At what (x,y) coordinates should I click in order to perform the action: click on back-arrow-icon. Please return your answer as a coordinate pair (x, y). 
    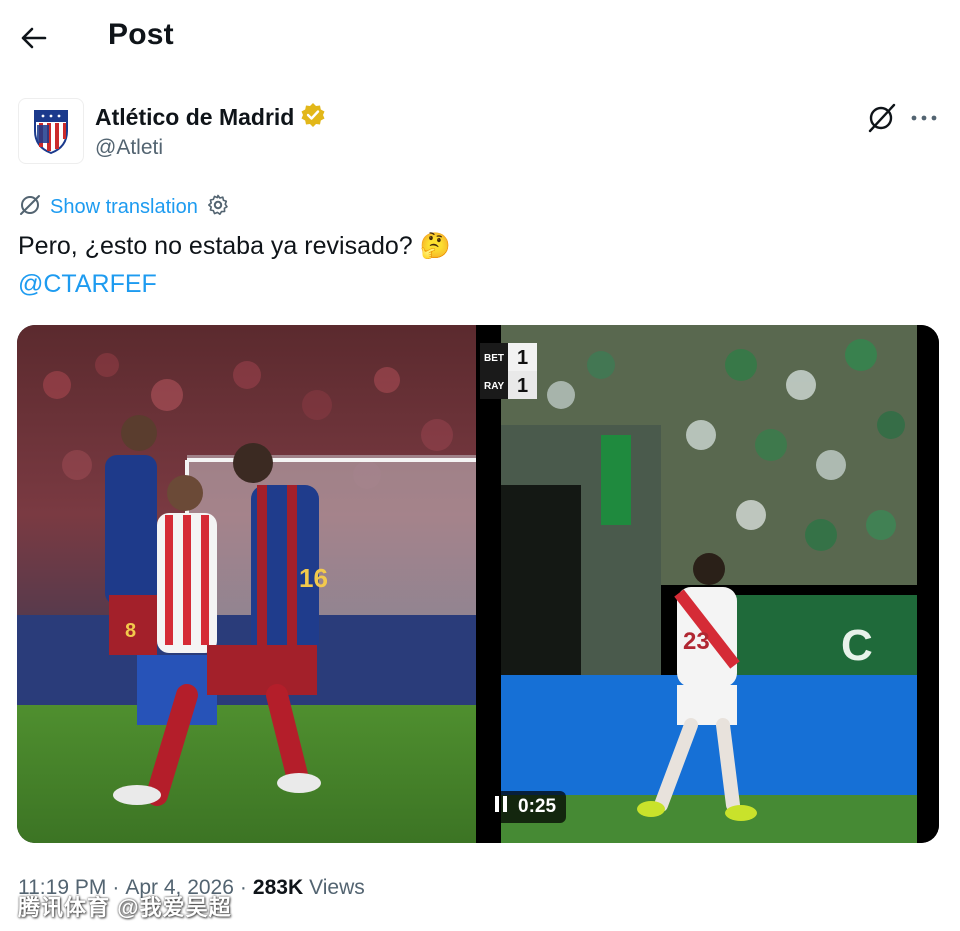
    Looking at the image, I should click on (34, 38).